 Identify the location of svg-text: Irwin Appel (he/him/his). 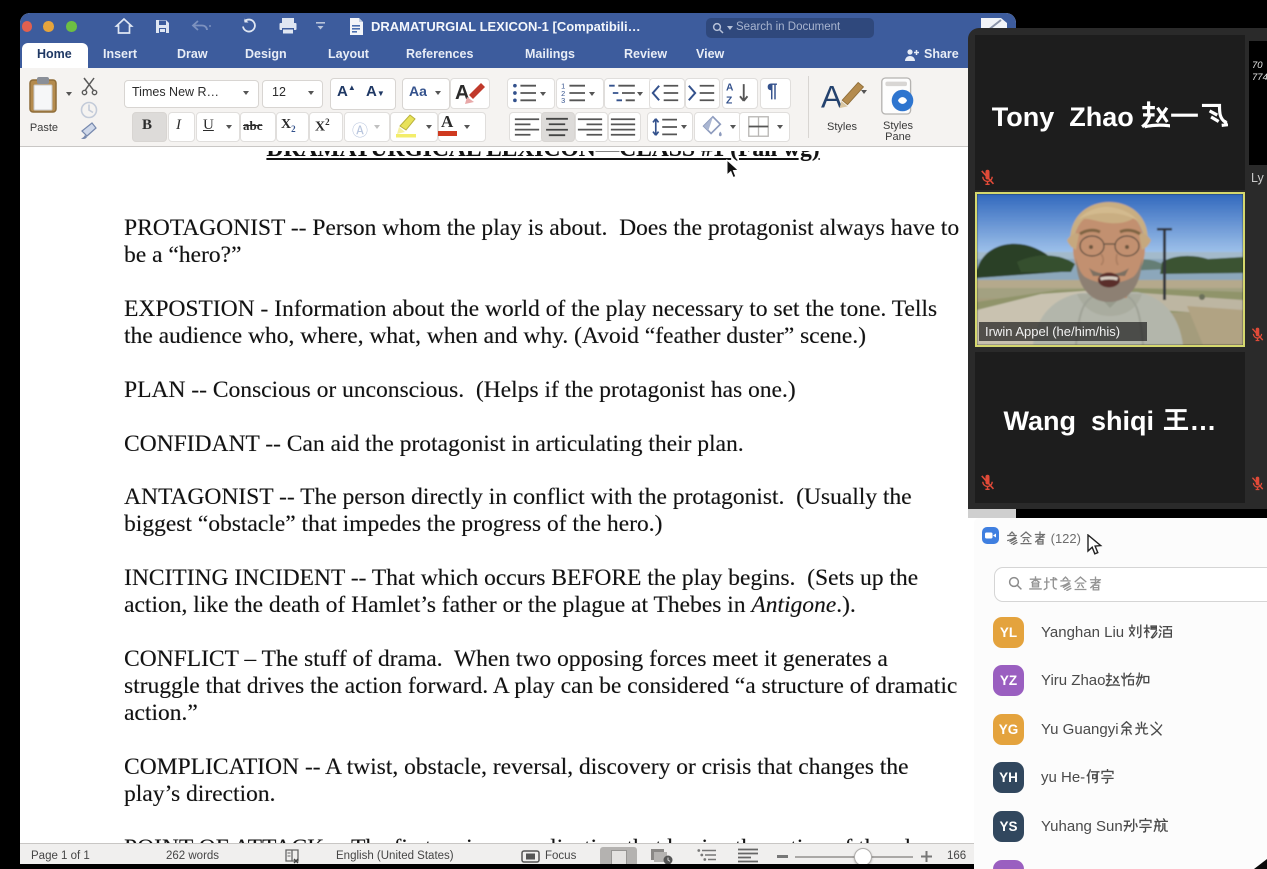
(1052, 331).